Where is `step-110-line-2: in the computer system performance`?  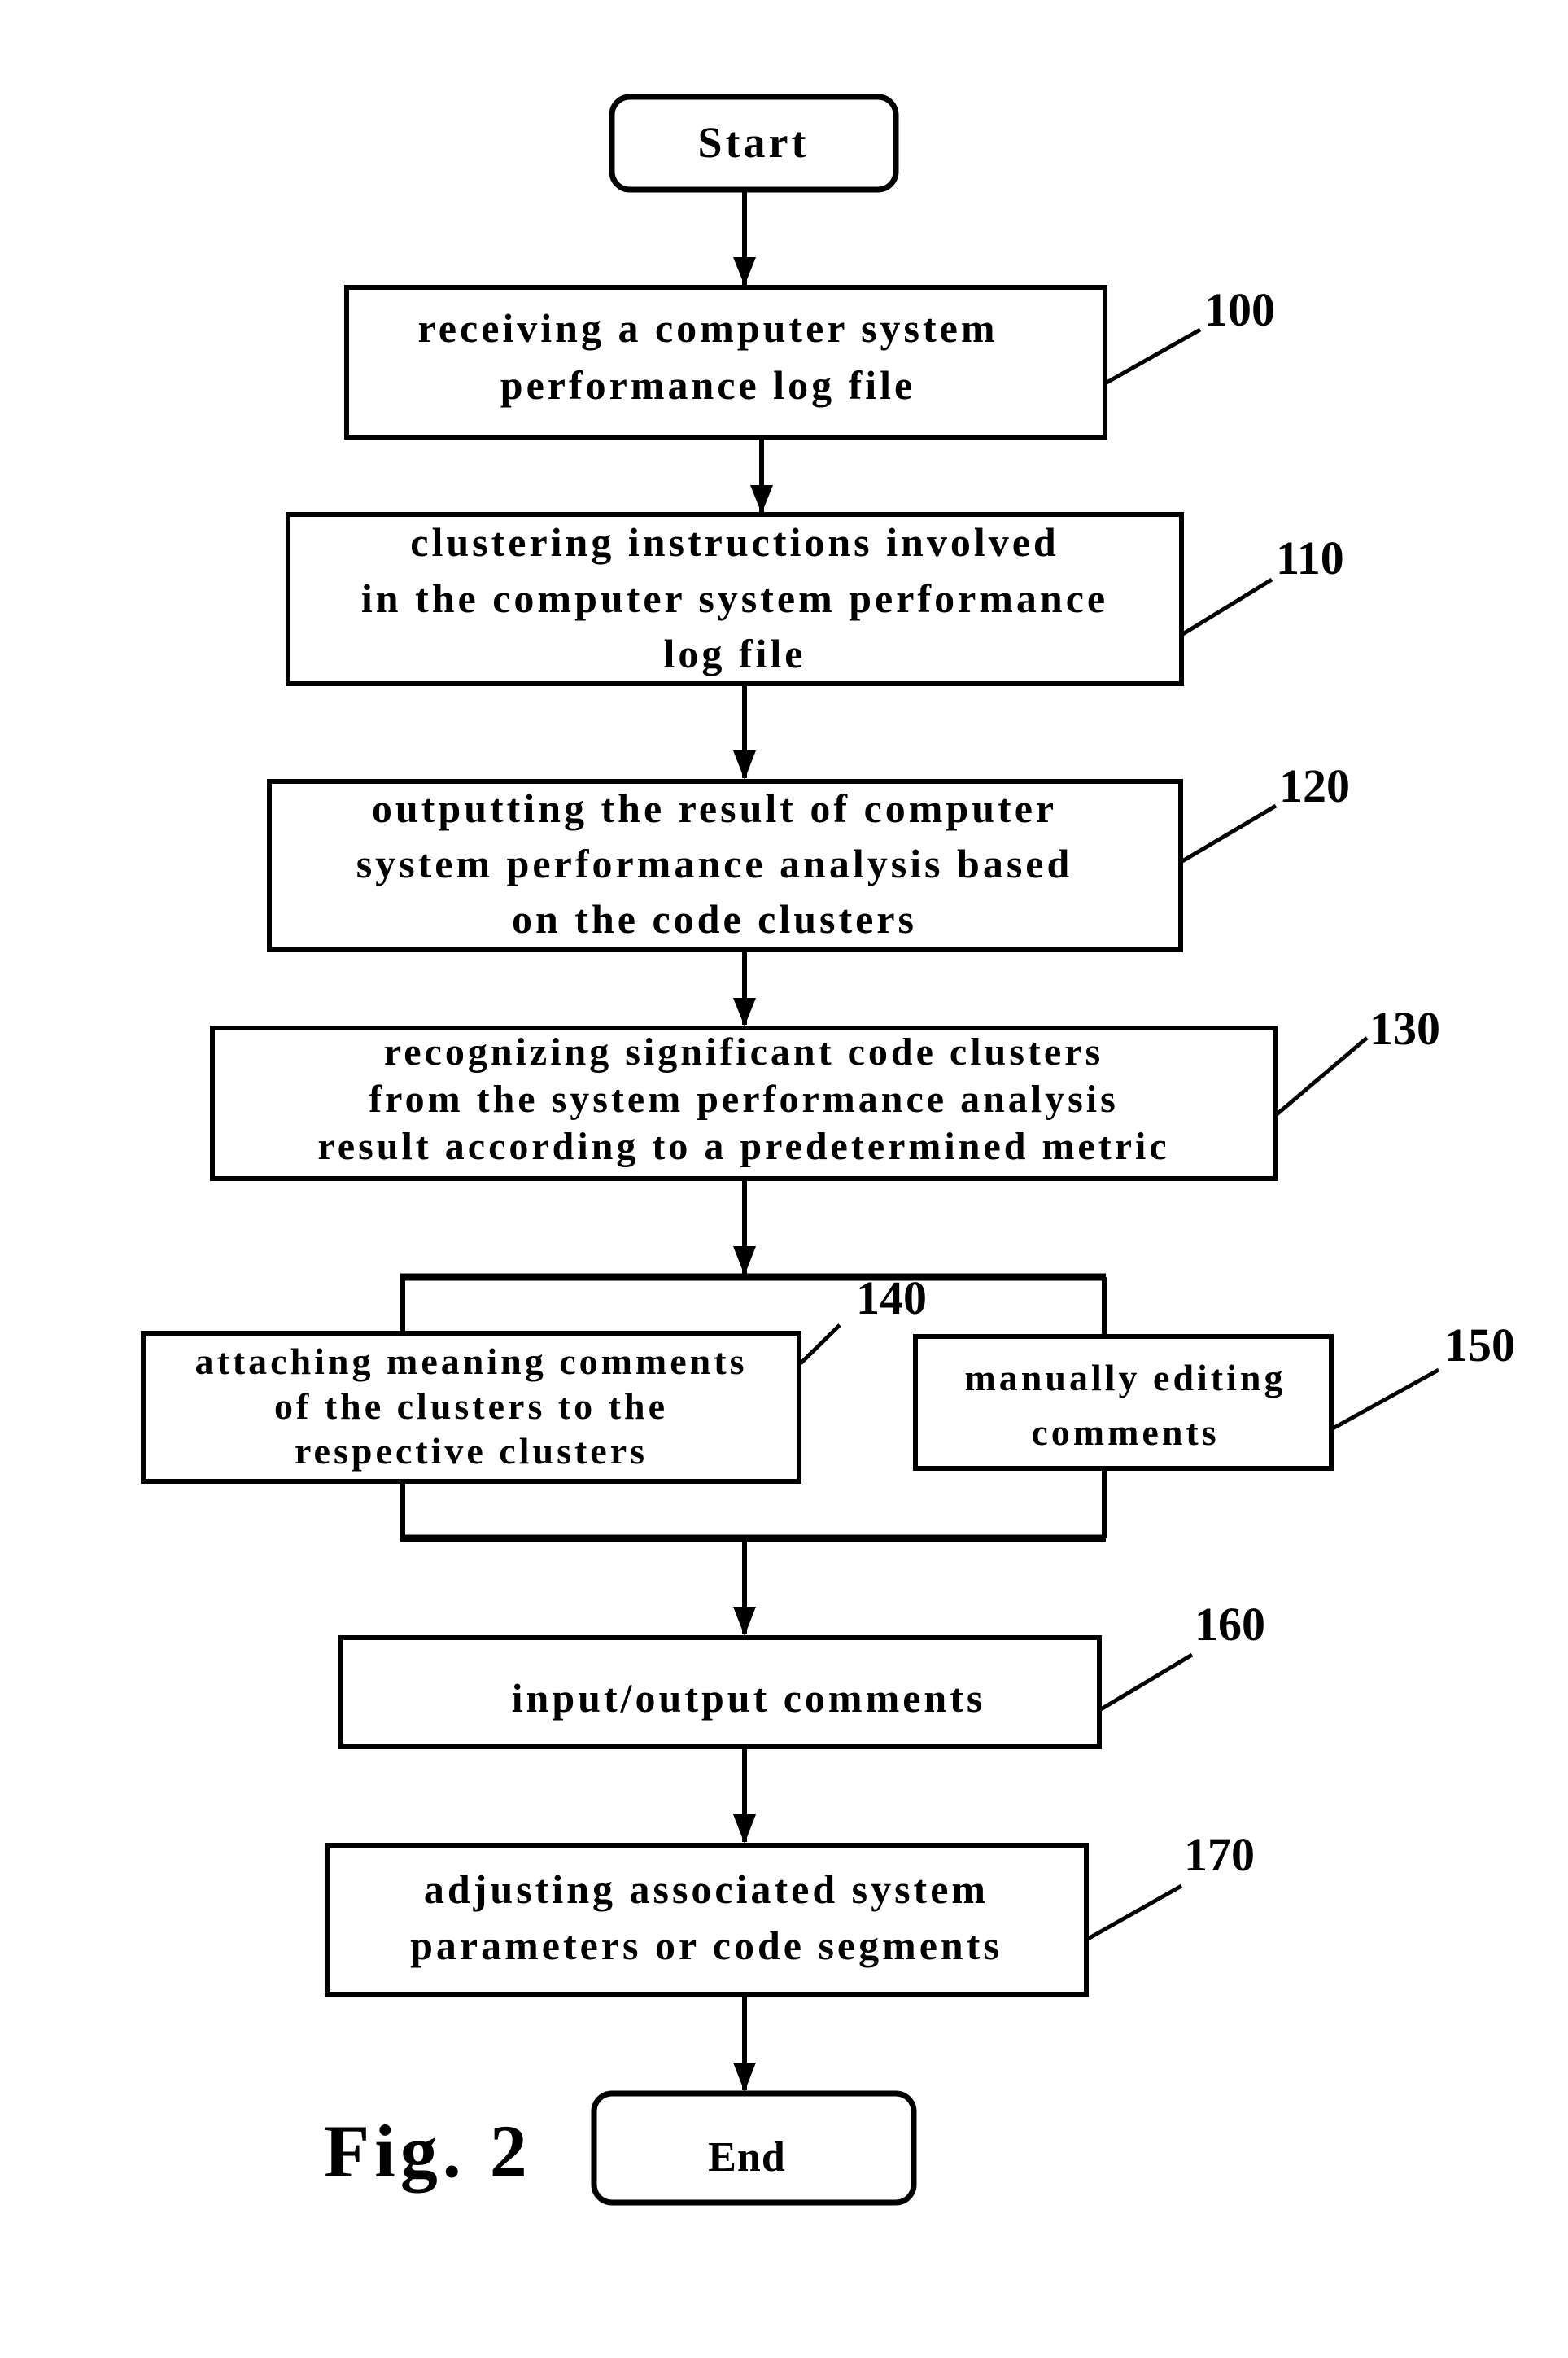 step-110-line-2: in the computer system performance is located at coordinates (734, 598).